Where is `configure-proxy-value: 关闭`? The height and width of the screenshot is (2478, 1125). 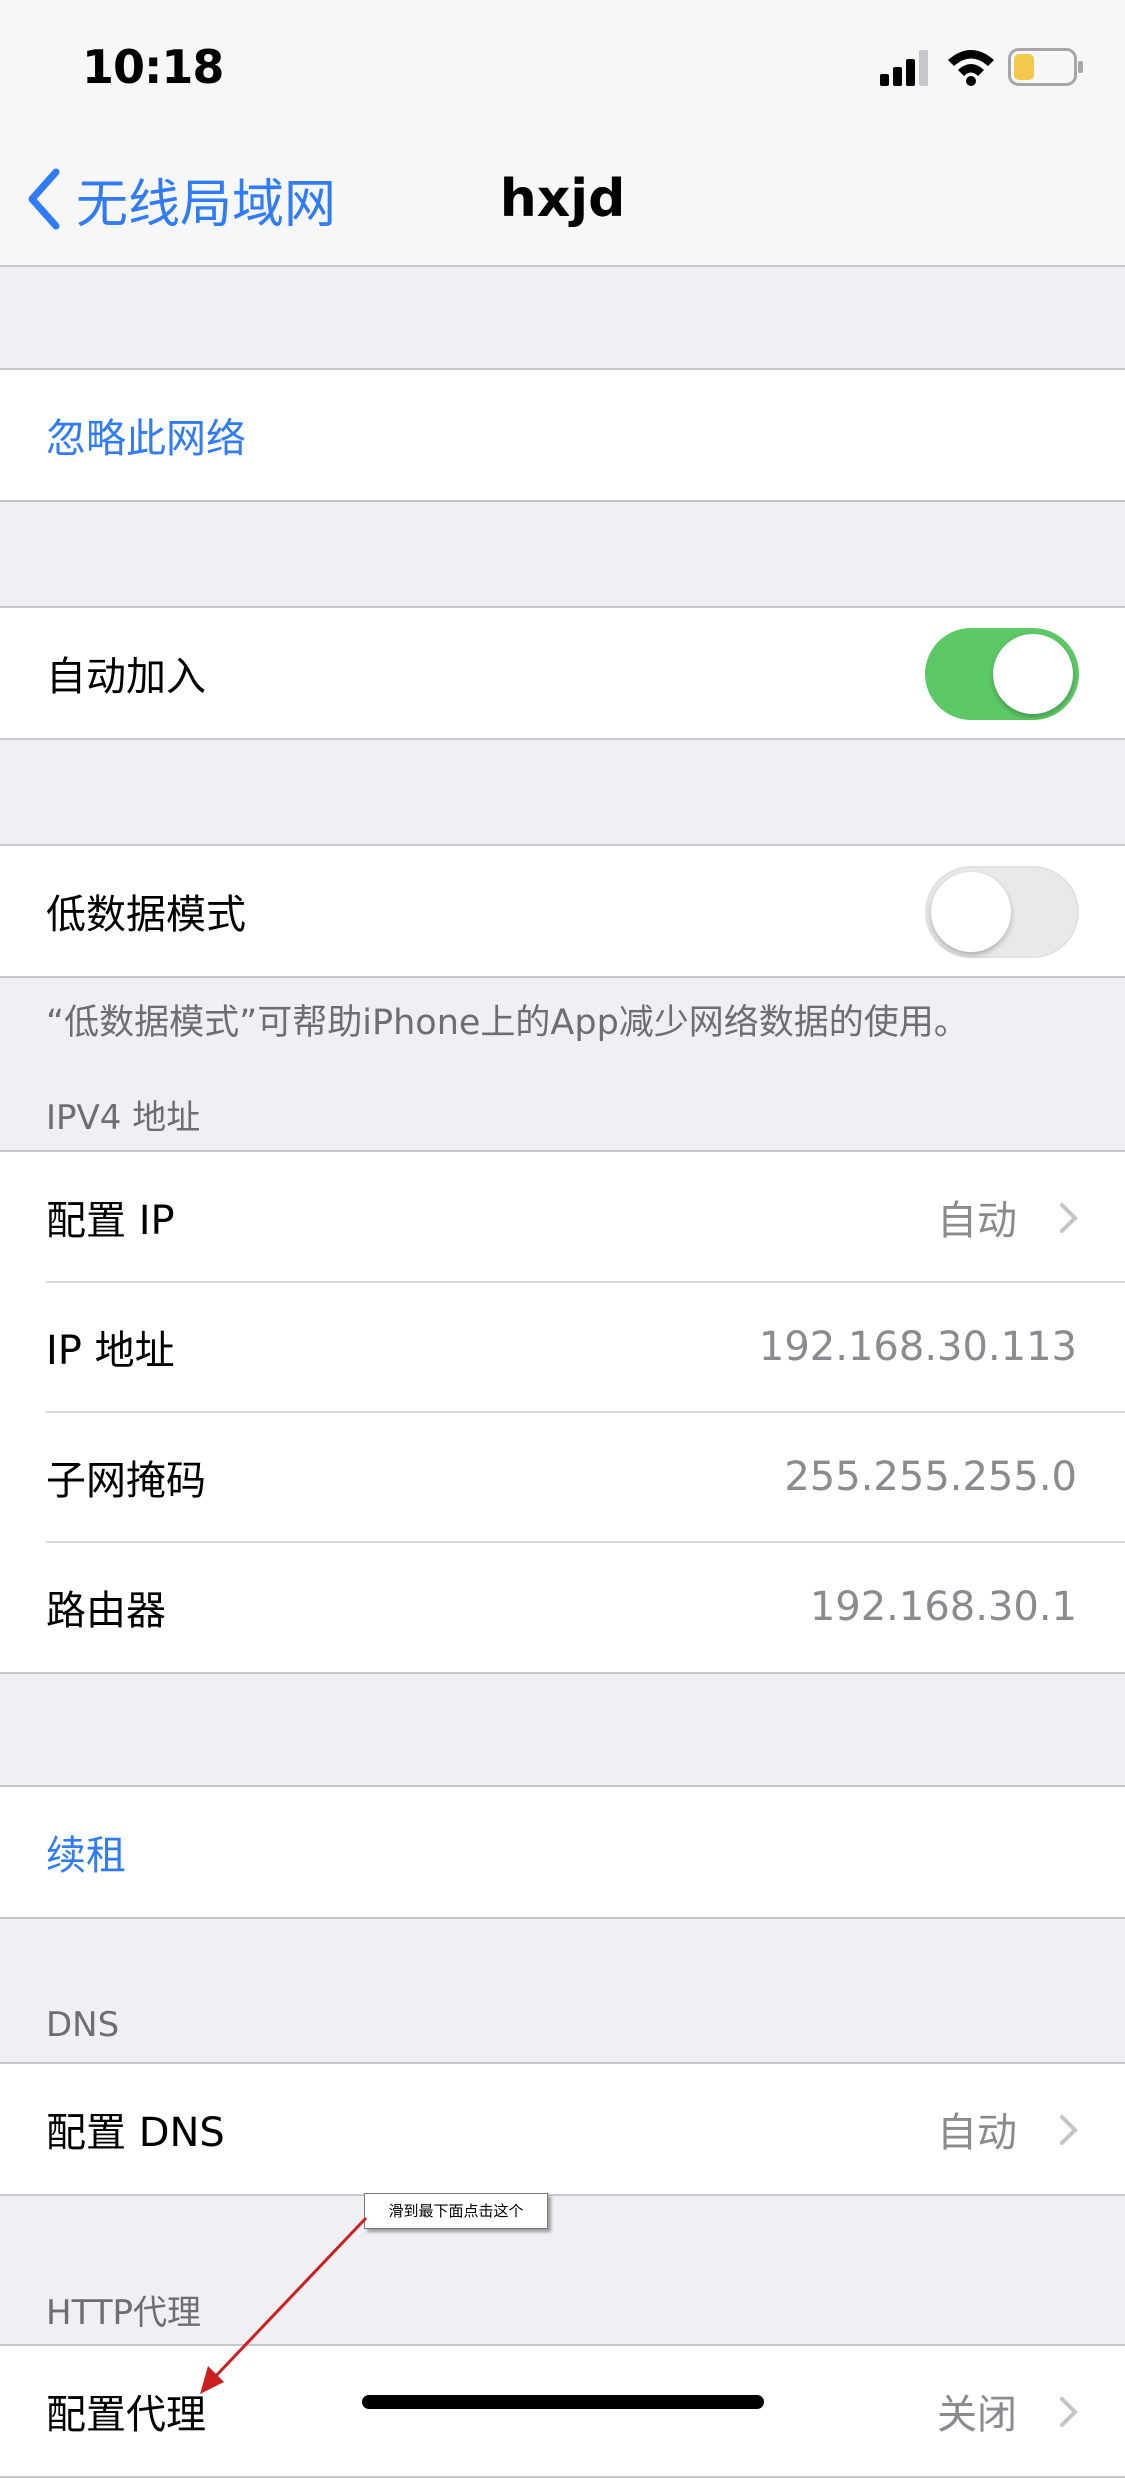 configure-proxy-value: 关闭 is located at coordinates (977, 2415).